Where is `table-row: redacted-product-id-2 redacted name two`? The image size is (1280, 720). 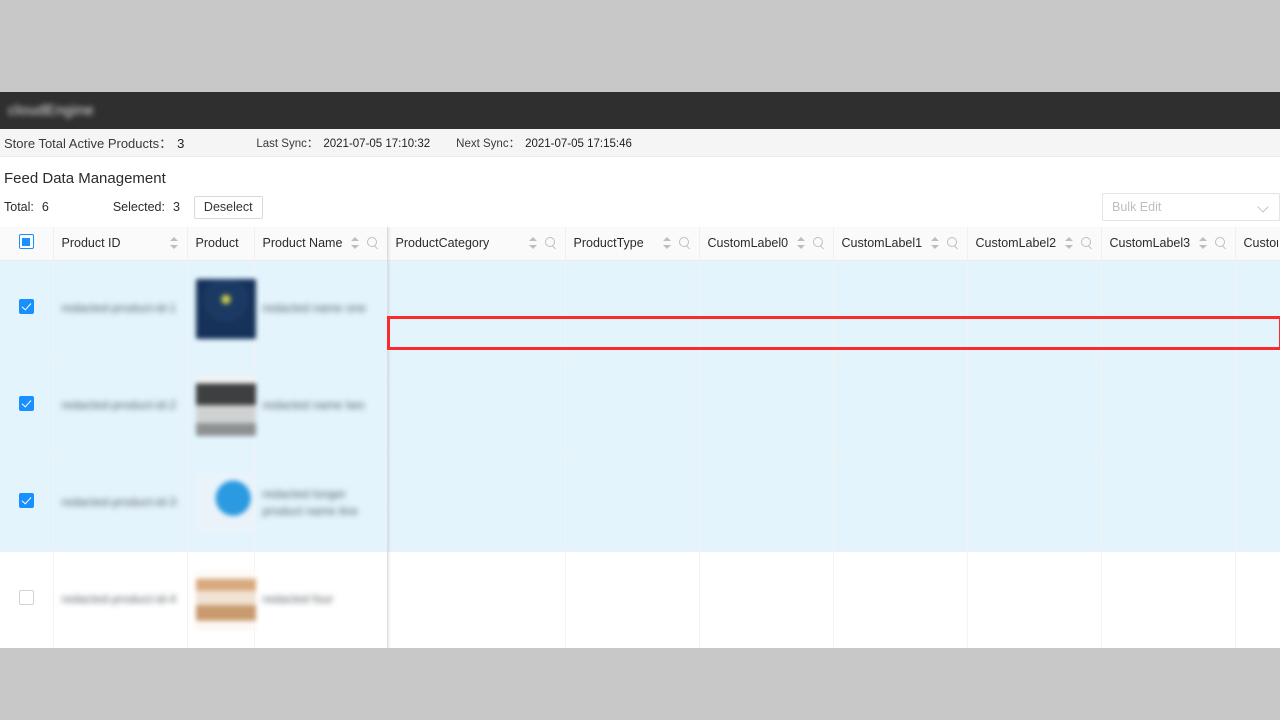
table-row: redacted-product-id-2 redacted name two is located at coordinates (640, 406).